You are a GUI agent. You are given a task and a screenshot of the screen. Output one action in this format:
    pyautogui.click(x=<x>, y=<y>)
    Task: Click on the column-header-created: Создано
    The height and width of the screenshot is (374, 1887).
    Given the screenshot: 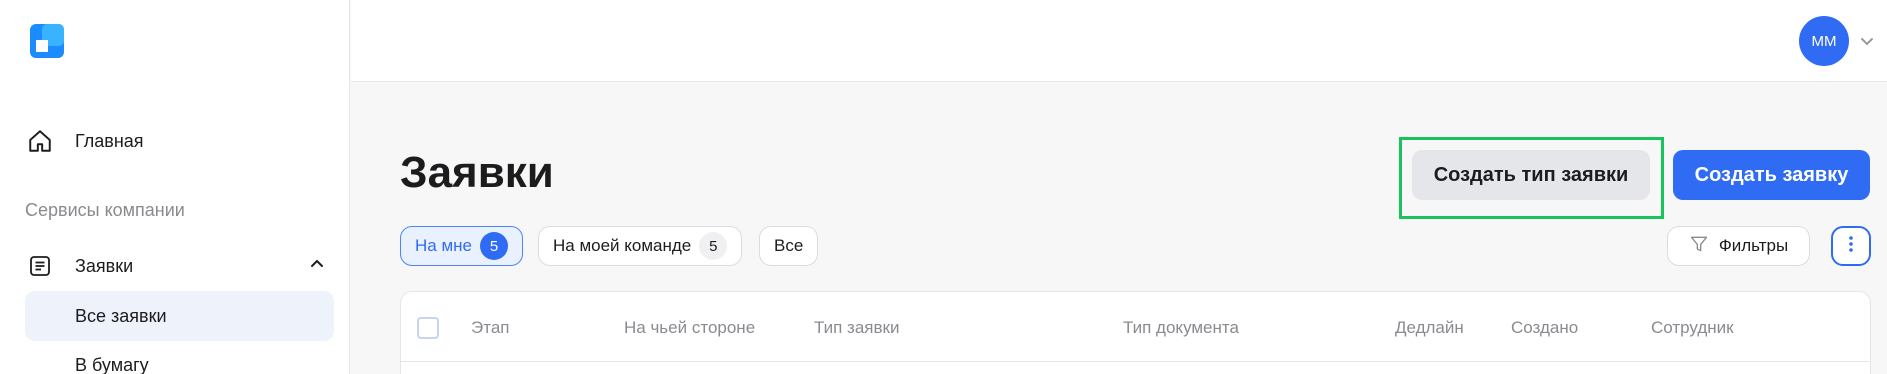 What is the action you would take?
    pyautogui.click(x=1544, y=328)
    